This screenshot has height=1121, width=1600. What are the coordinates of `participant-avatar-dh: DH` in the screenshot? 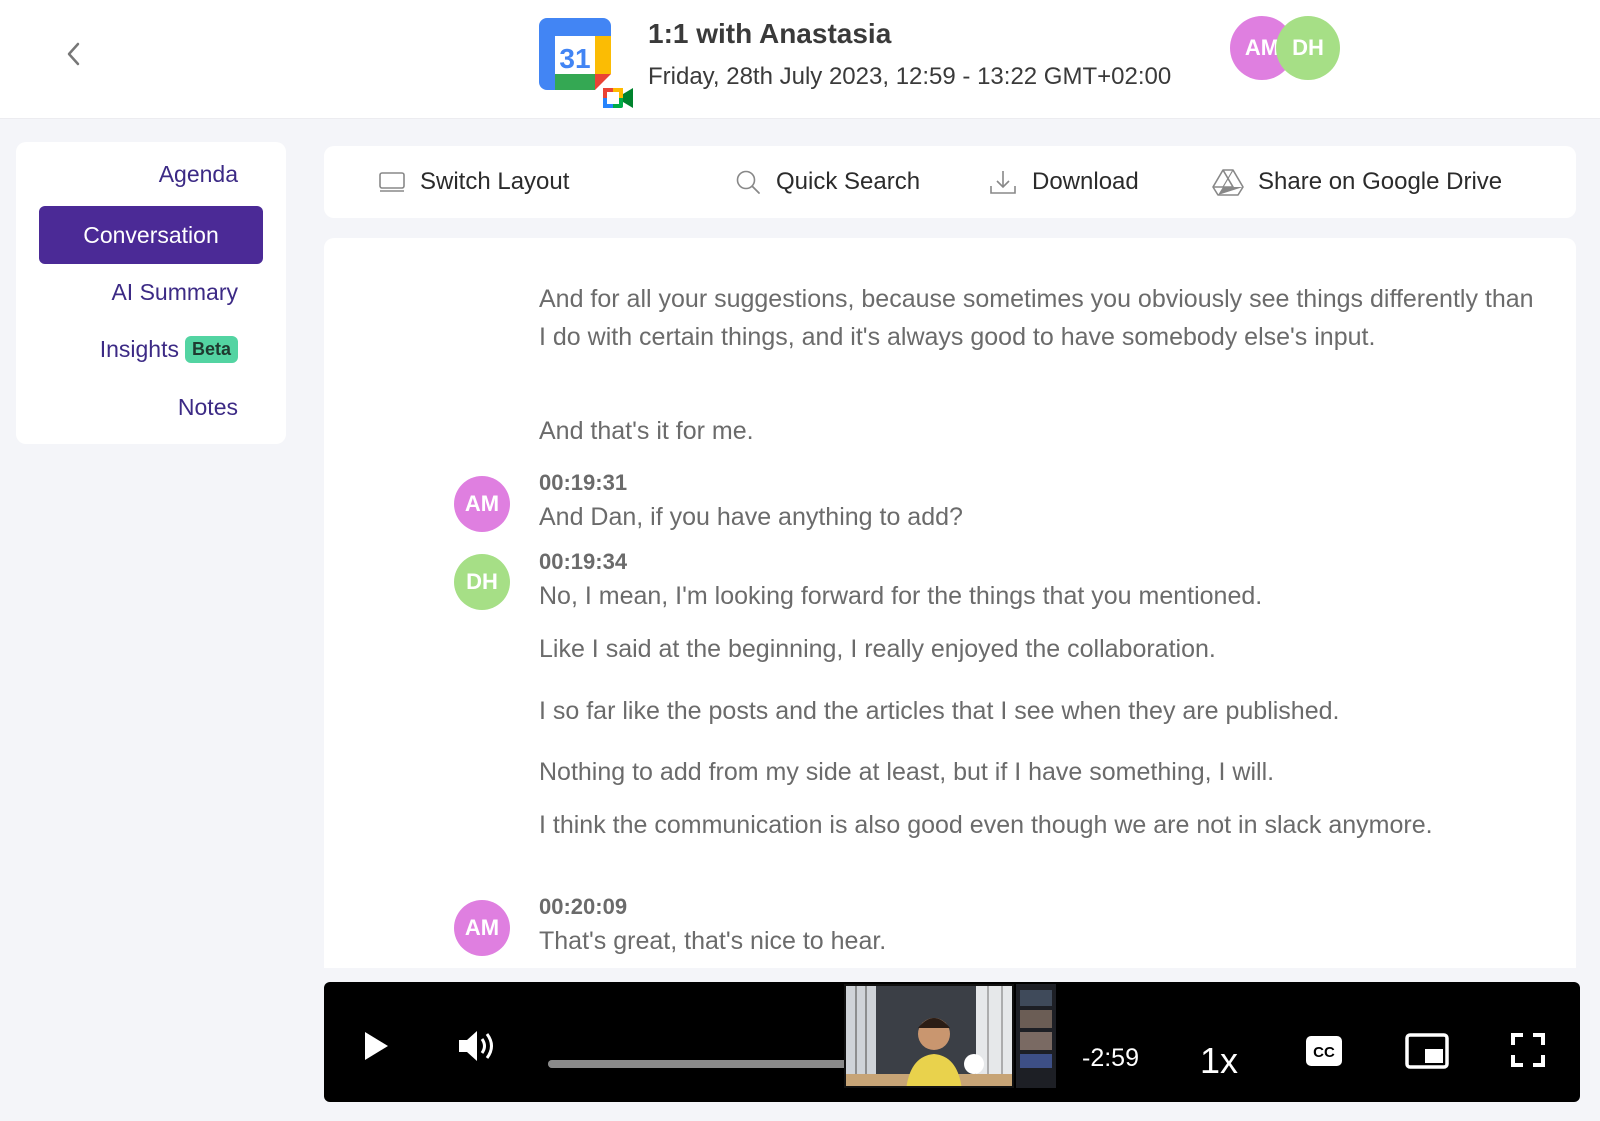 It's located at (1308, 48).